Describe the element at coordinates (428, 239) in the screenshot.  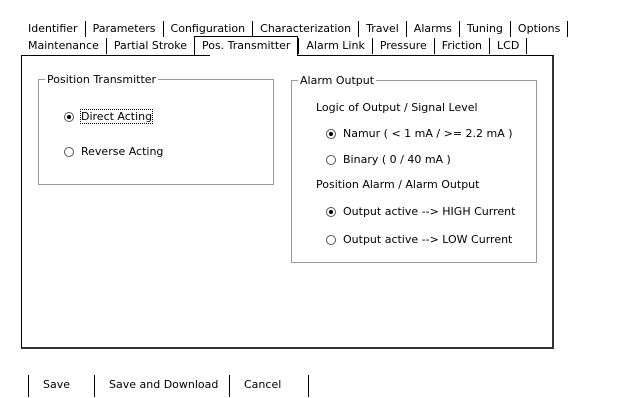
I see `output-low-label: Output active --> LOW Current` at that location.